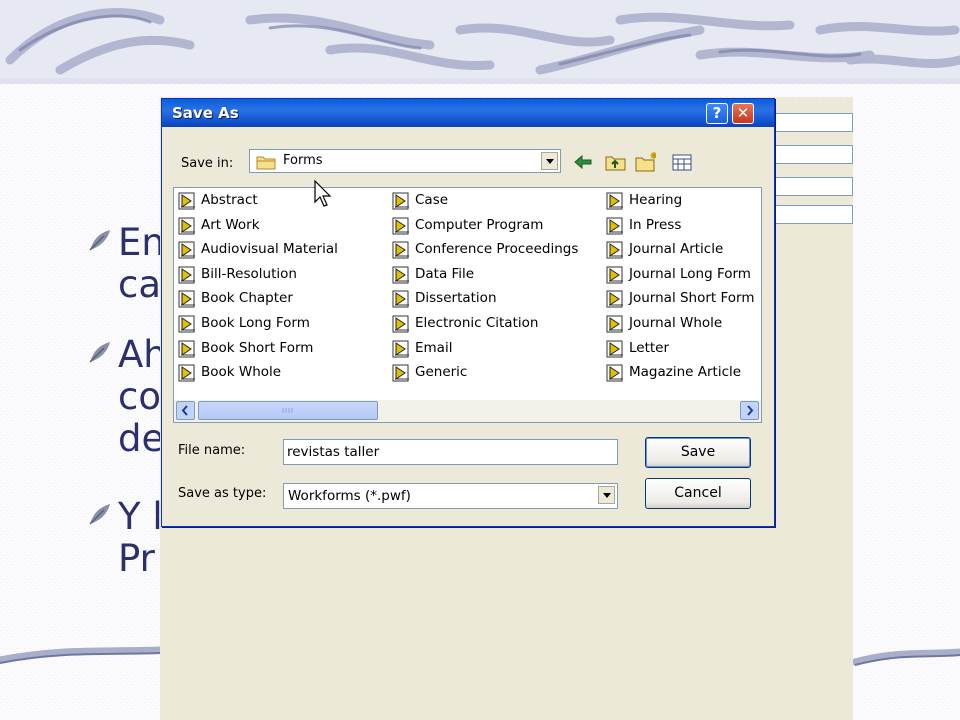 This screenshot has height=720, width=960. Describe the element at coordinates (230, 224) in the screenshot. I see `file-item-label: Art Work` at that location.